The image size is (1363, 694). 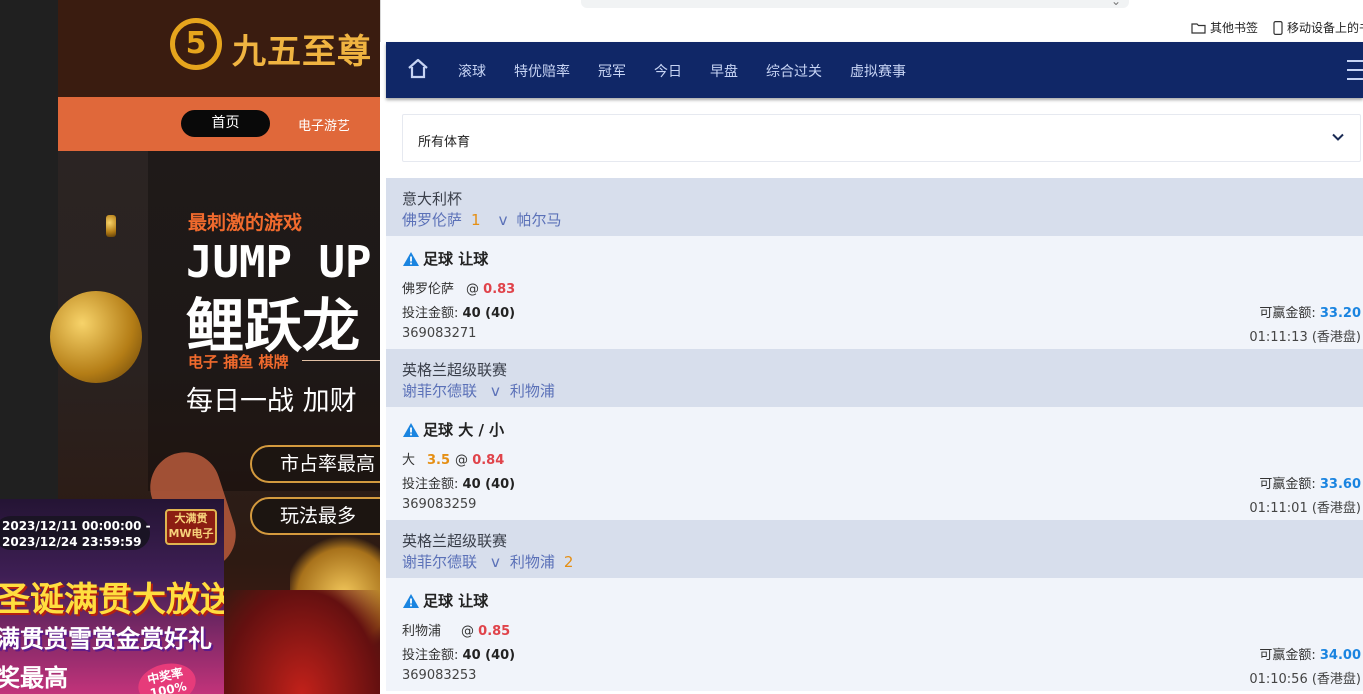 I want to click on away-score: 2, so click(x=568, y=562).